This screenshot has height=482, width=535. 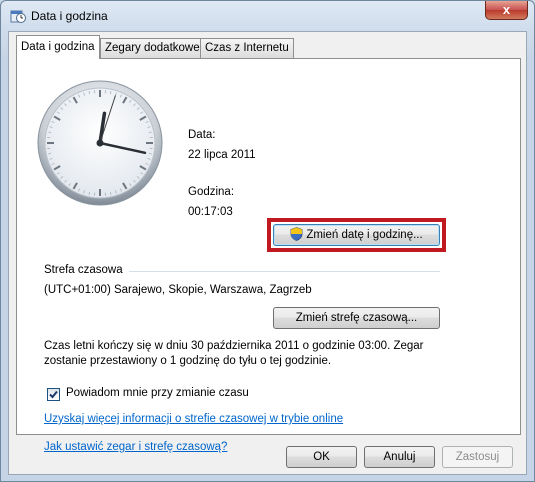 What do you see at coordinates (157, 393) in the screenshot?
I see `notify-checkbox-label: Powiadom mnie przy zmianie czasu` at bounding box center [157, 393].